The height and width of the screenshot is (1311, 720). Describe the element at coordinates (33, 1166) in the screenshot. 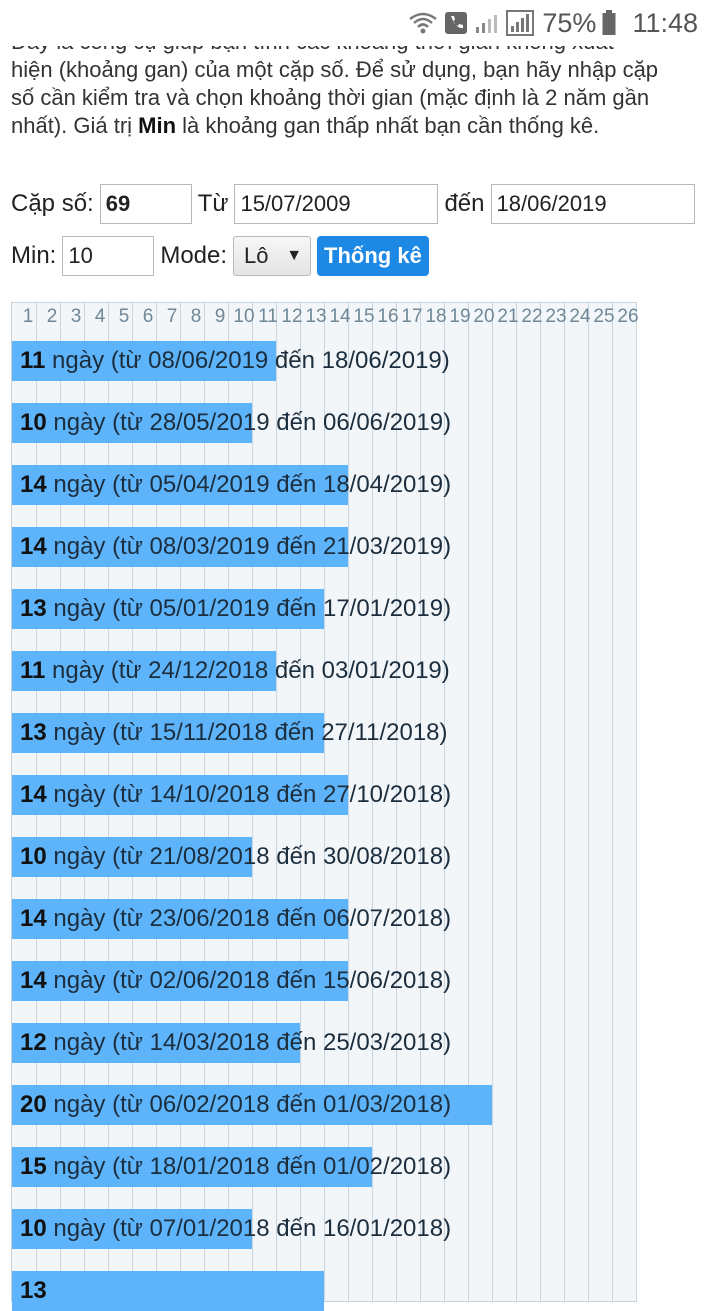

I see `gap-days: 15` at that location.